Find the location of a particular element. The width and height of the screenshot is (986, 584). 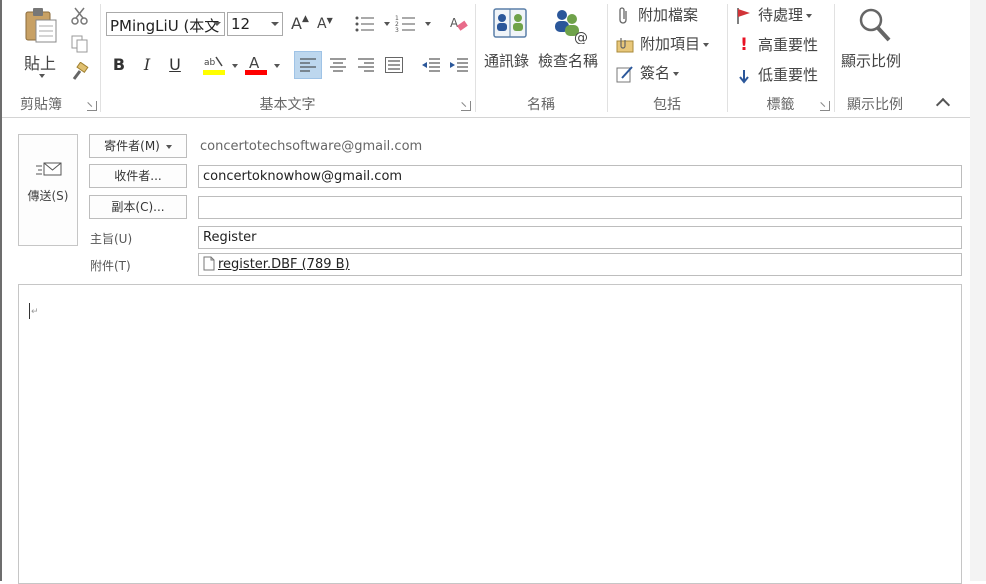

subject-field: Register is located at coordinates (580, 237).